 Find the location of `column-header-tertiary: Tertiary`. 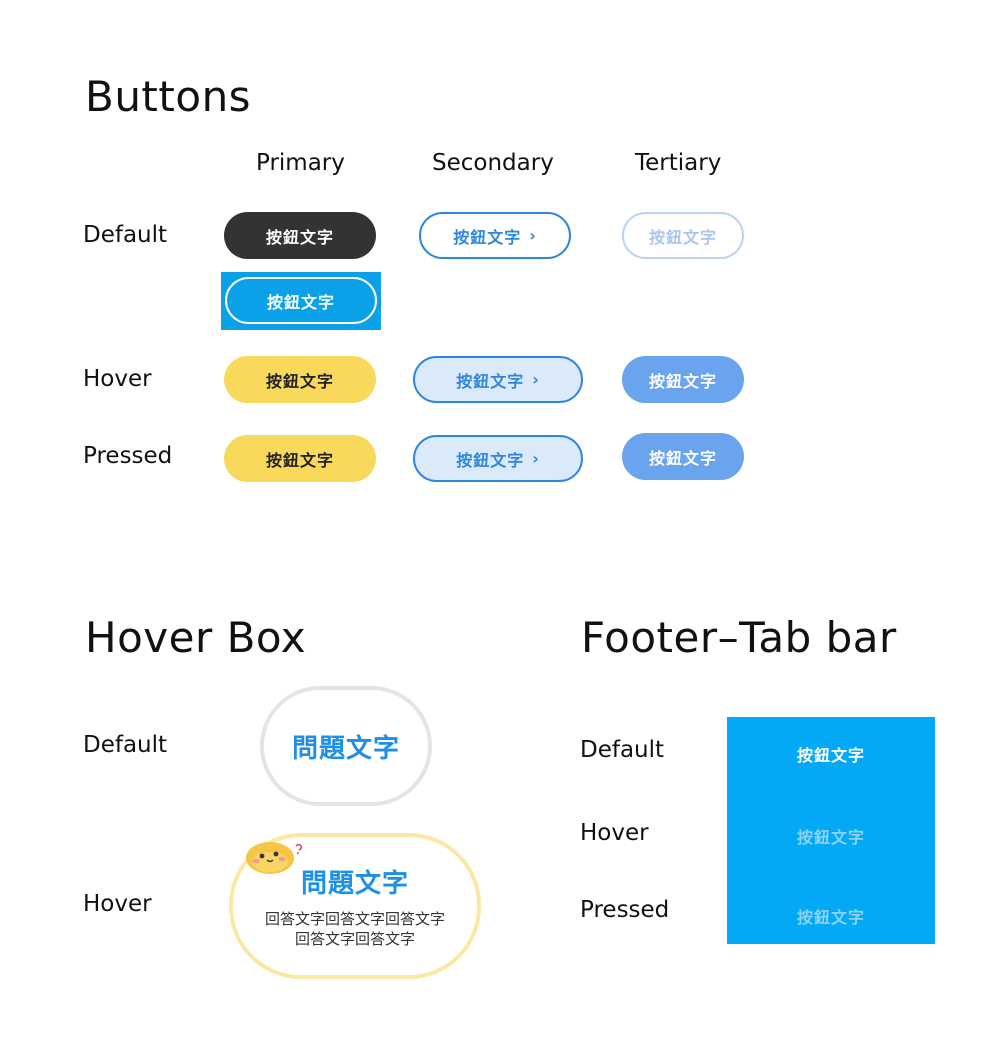

column-header-tertiary: Tertiary is located at coordinates (678, 163).